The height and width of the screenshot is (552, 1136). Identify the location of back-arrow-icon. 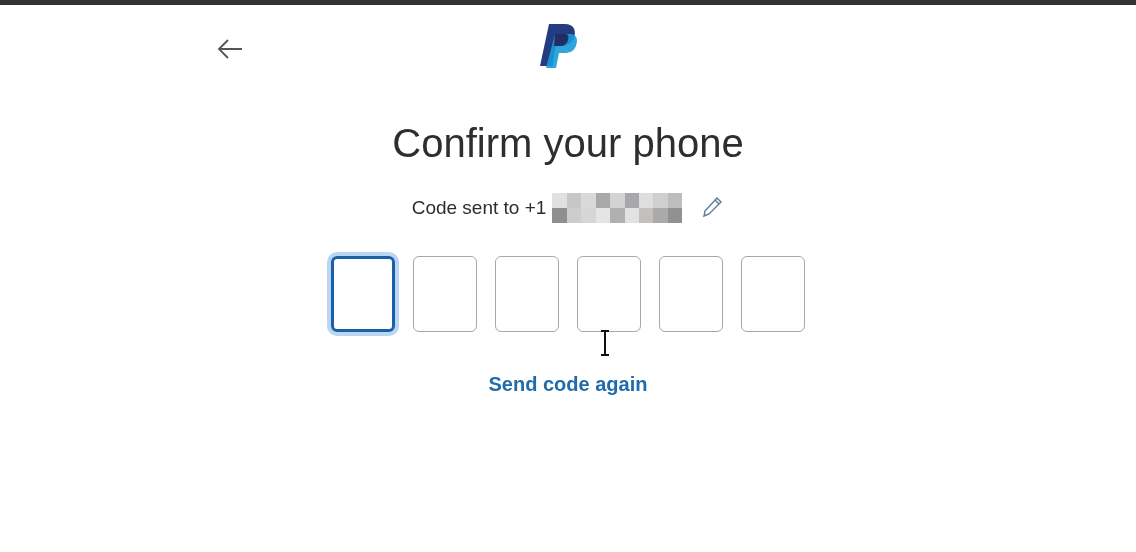
(230, 49).